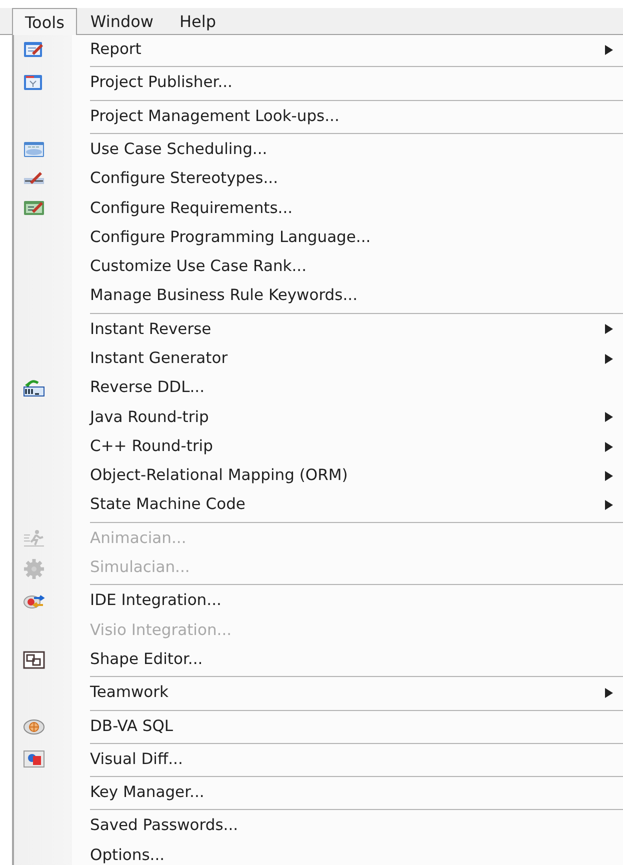 This screenshot has height=865, width=623. What do you see at coordinates (34, 759) in the screenshot?
I see `diff-icon` at bounding box center [34, 759].